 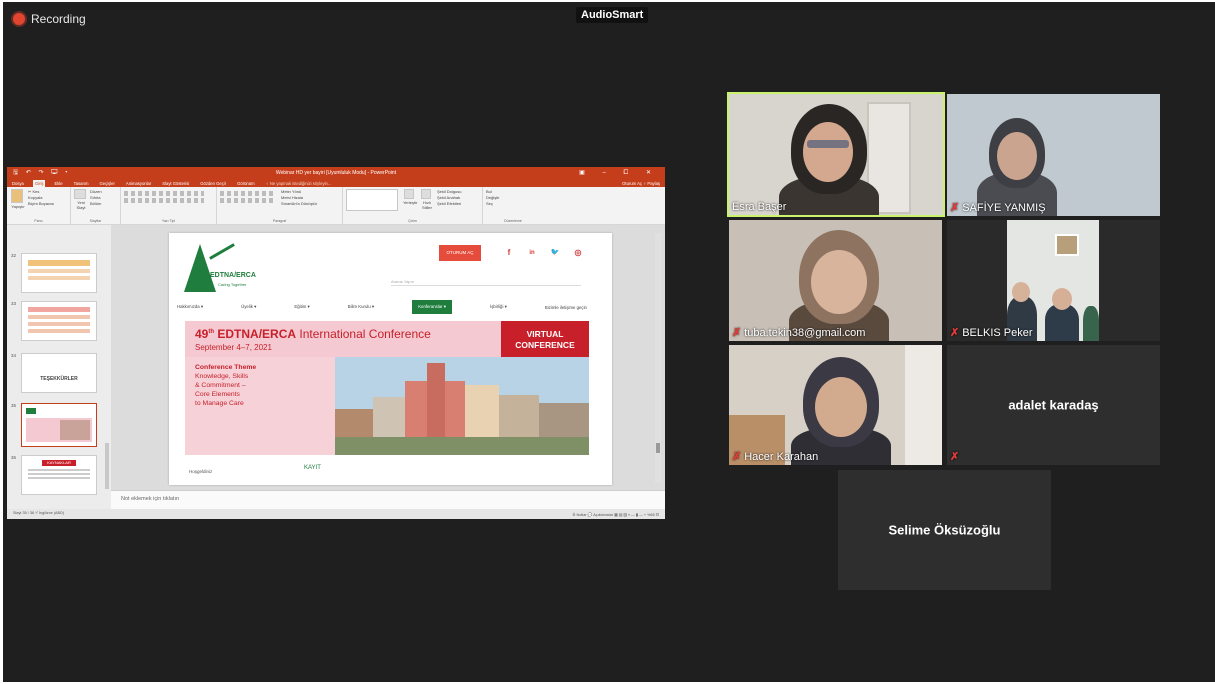 What do you see at coordinates (19, 19) in the screenshot?
I see `recording-icon` at bounding box center [19, 19].